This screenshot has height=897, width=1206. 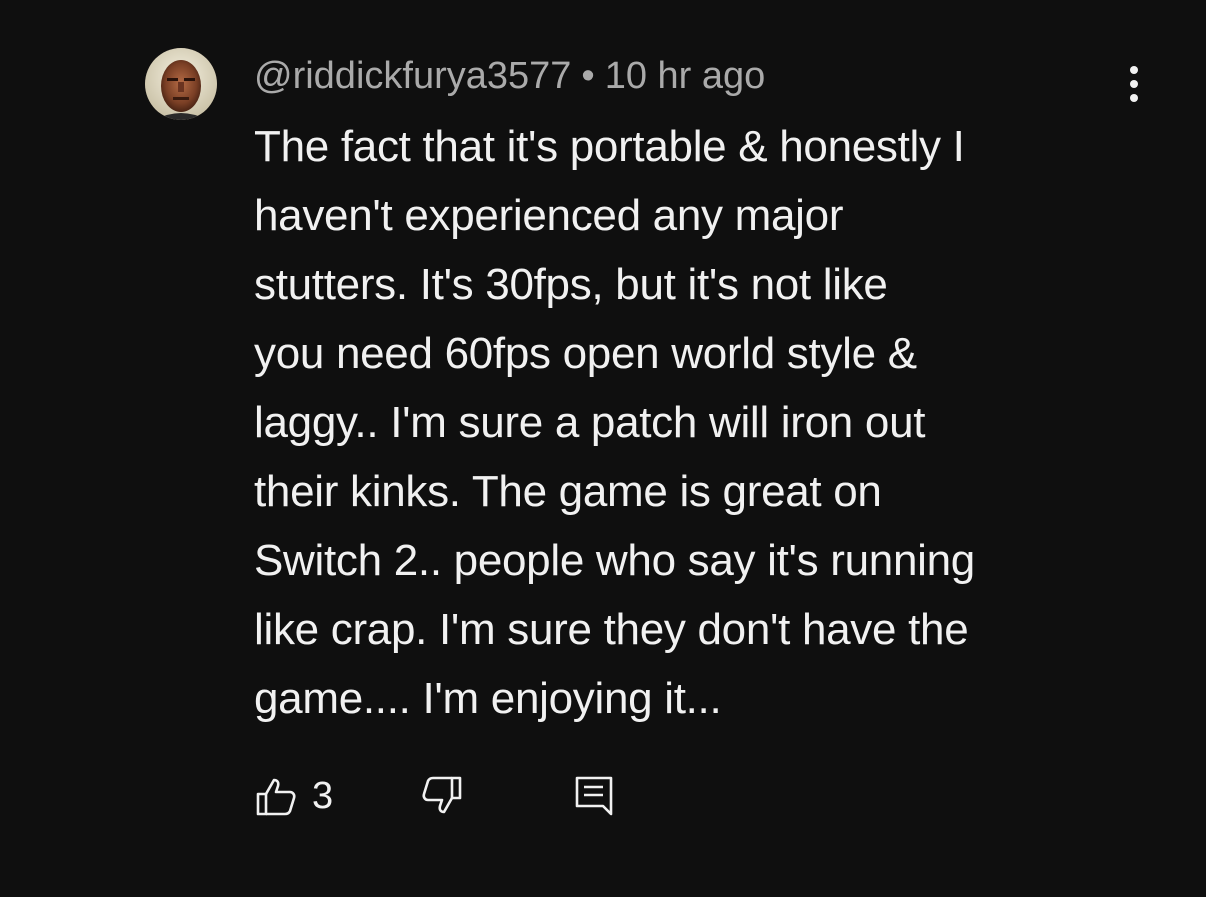 I want to click on thumbs-up-icon, so click(x=276, y=797).